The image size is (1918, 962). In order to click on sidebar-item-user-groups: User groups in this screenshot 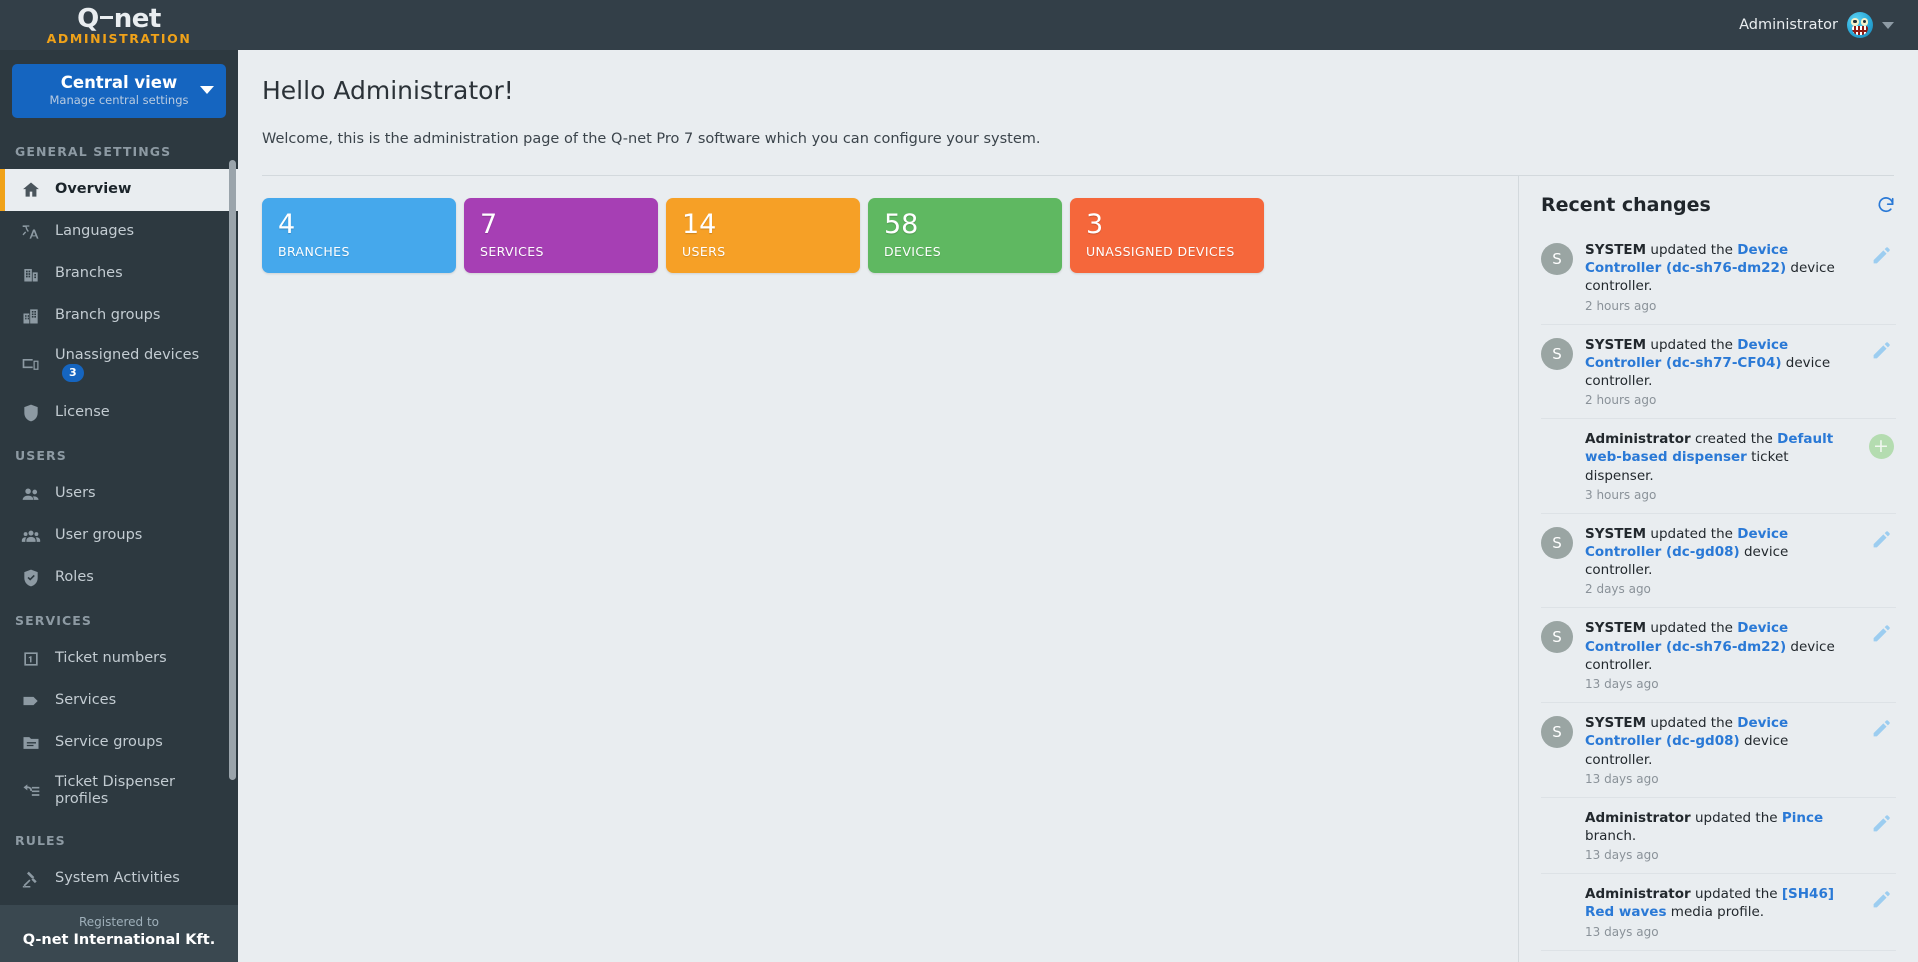, I will do `click(119, 536)`.